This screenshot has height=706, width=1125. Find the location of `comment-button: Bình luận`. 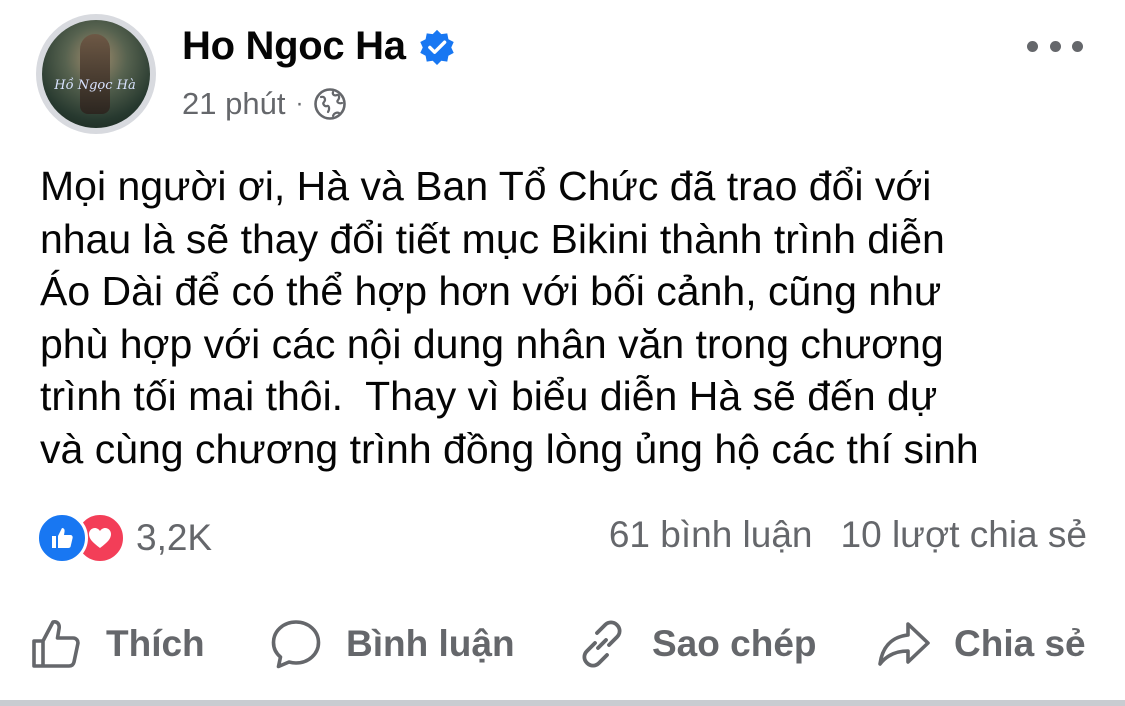

comment-button: Bình luận is located at coordinates (391, 644).